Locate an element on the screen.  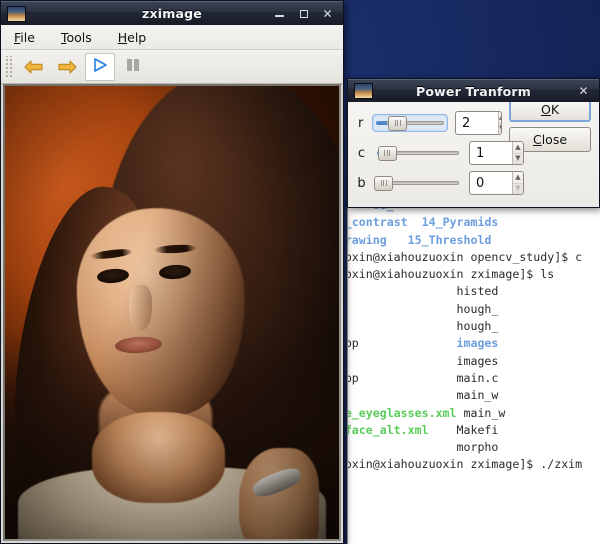
slider-c is located at coordinates (418, 153).